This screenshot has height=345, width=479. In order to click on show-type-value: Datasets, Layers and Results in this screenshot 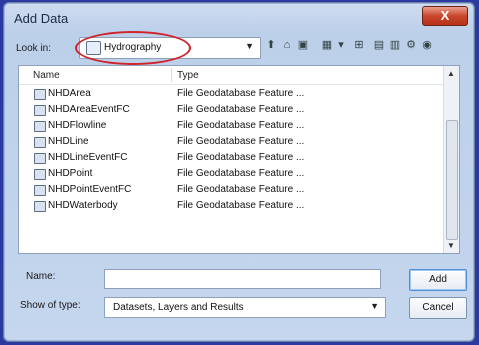, I will do `click(178, 307)`.